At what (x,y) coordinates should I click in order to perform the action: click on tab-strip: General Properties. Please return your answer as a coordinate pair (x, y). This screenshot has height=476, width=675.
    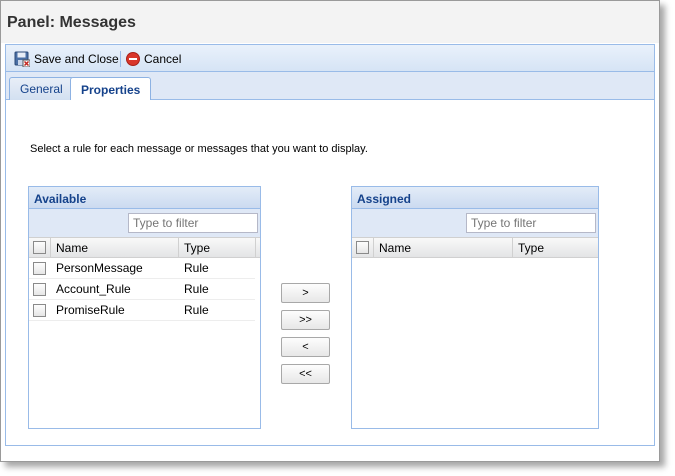
    Looking at the image, I should click on (330, 86).